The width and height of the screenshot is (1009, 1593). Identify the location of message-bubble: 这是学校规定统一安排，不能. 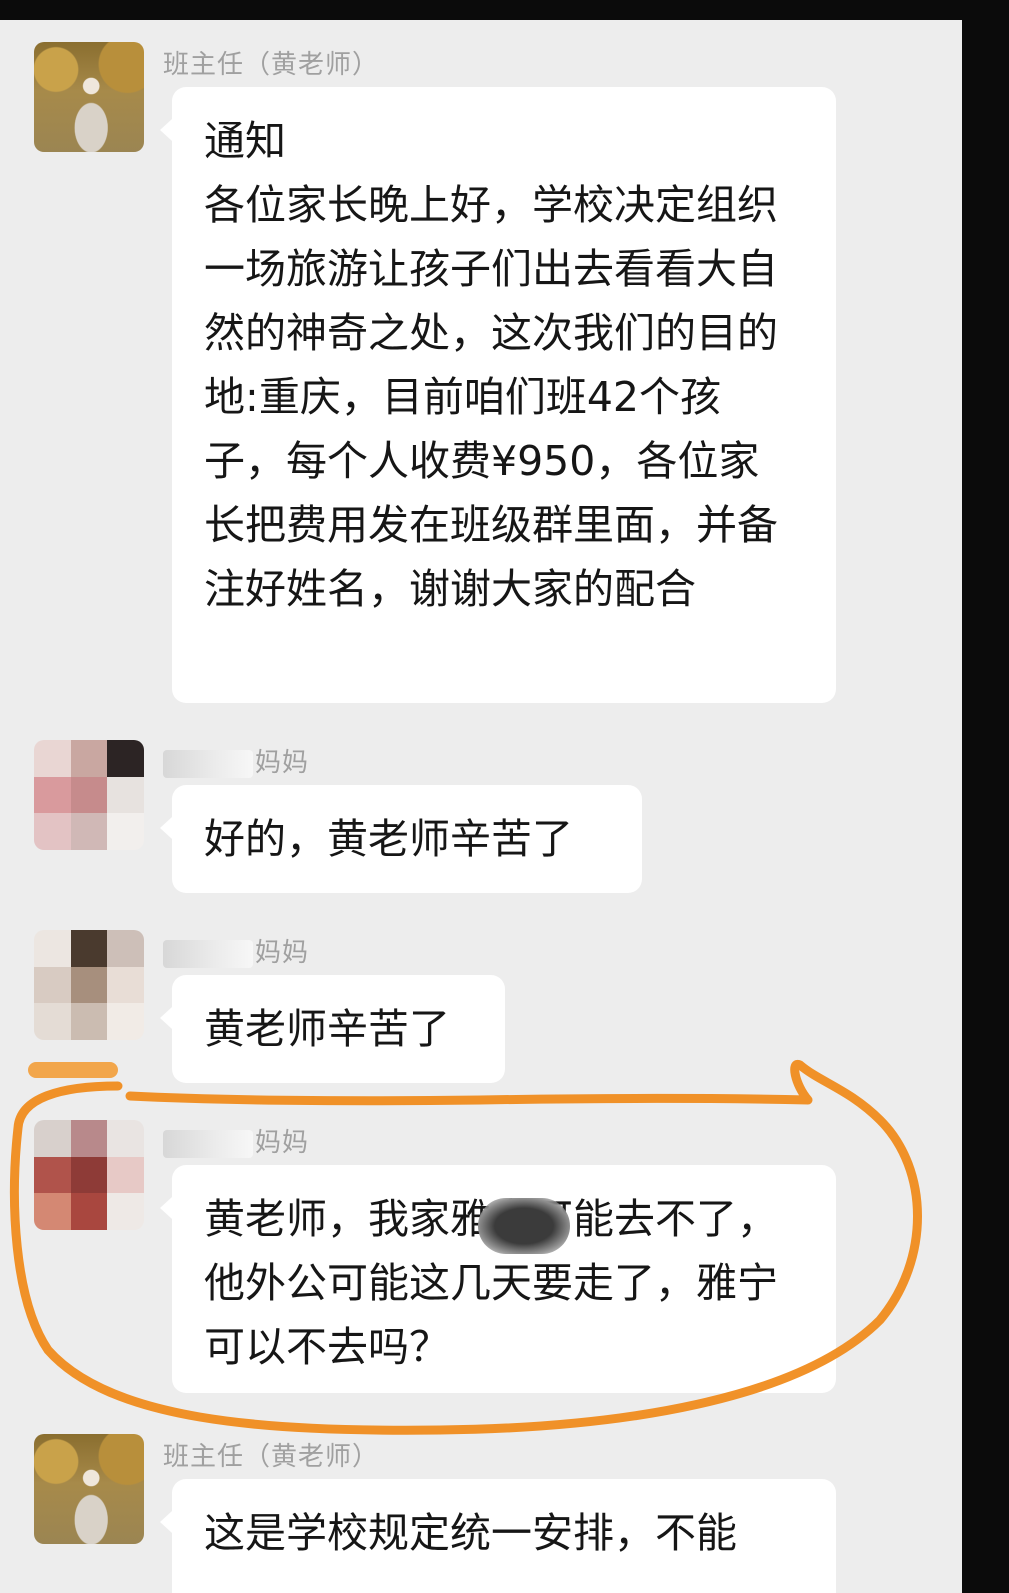
(498, 1536).